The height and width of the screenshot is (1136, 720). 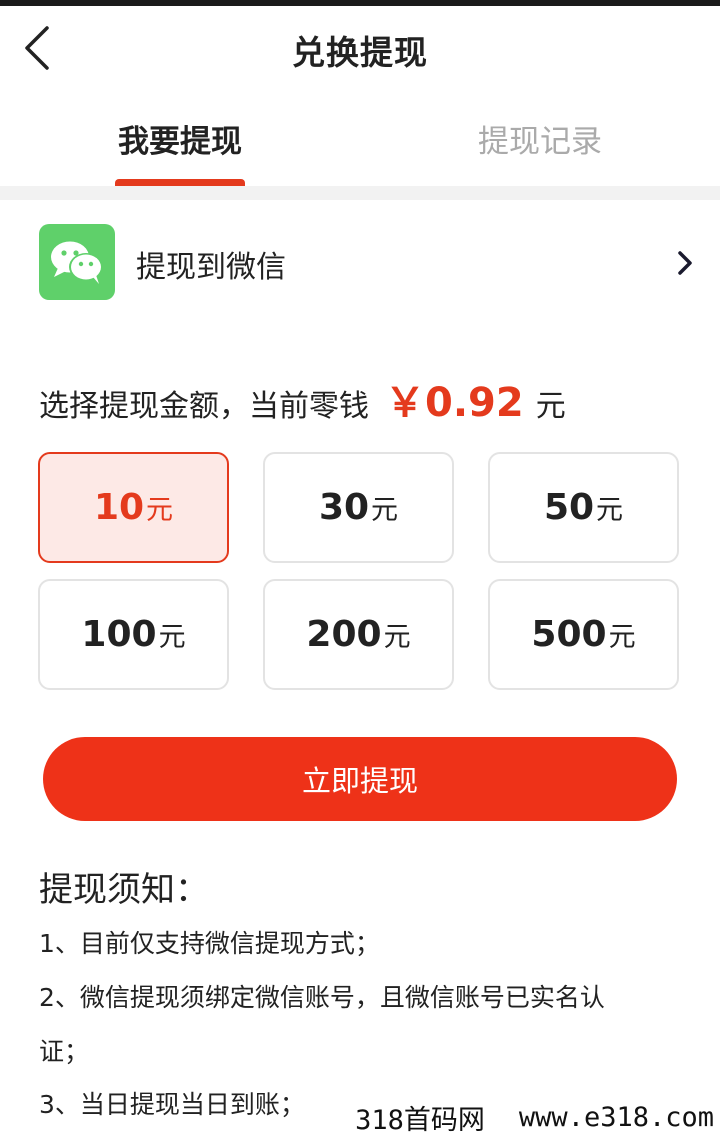 What do you see at coordinates (360, 52) in the screenshot?
I see `page-title: 兑换提现` at bounding box center [360, 52].